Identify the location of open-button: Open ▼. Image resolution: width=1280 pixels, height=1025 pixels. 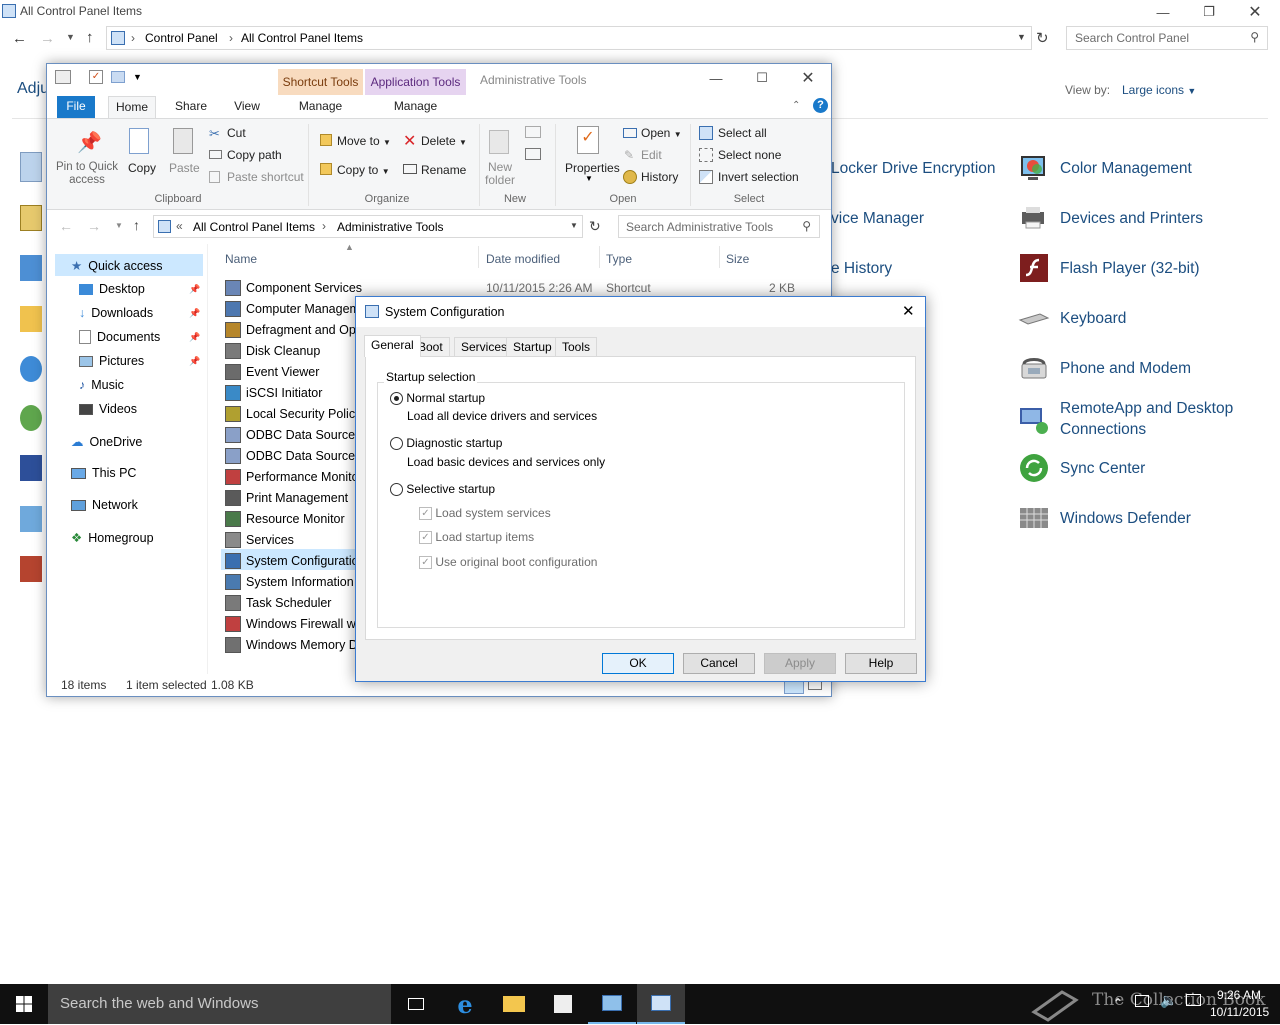
(661, 133).